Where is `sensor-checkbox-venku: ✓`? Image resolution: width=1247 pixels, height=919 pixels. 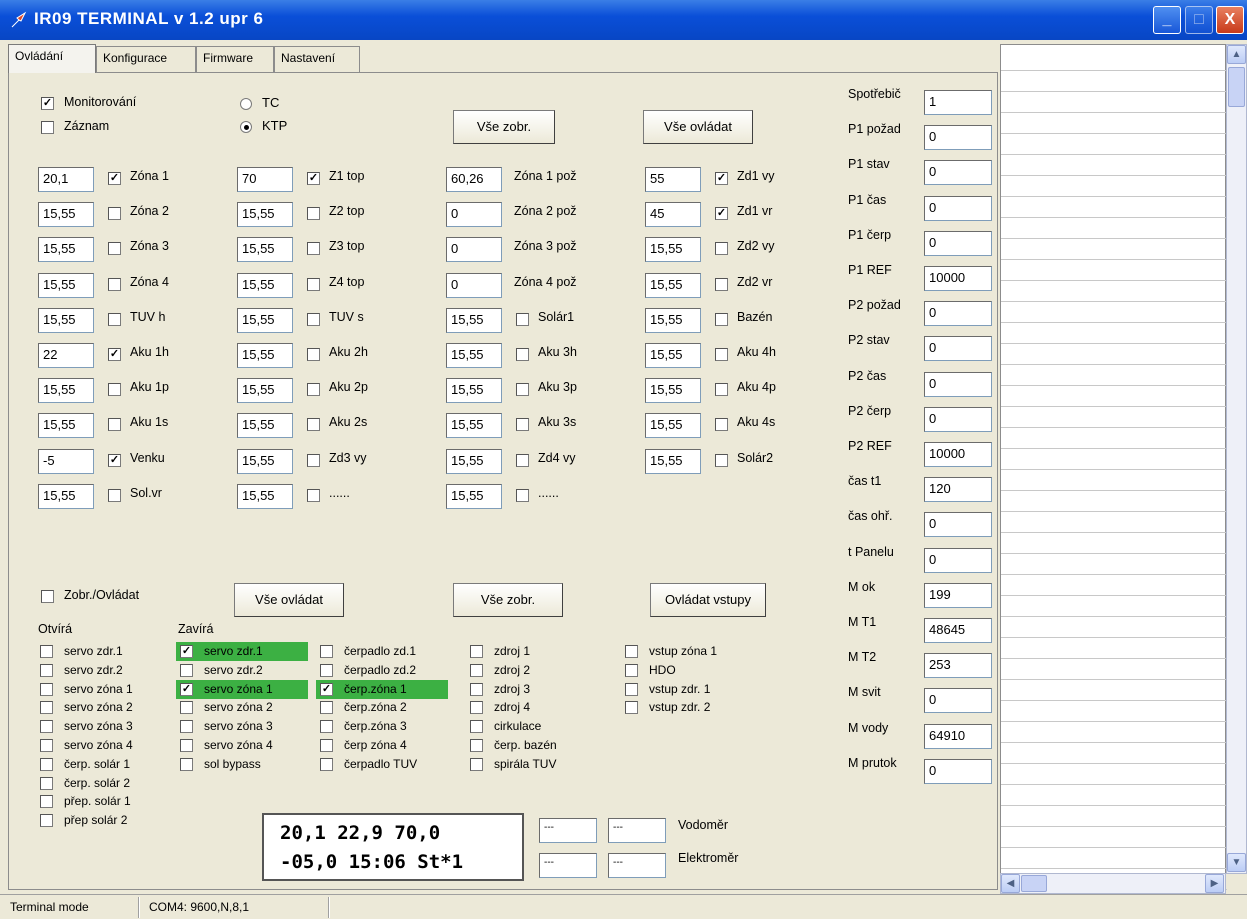 sensor-checkbox-venku: ✓ is located at coordinates (114, 460).